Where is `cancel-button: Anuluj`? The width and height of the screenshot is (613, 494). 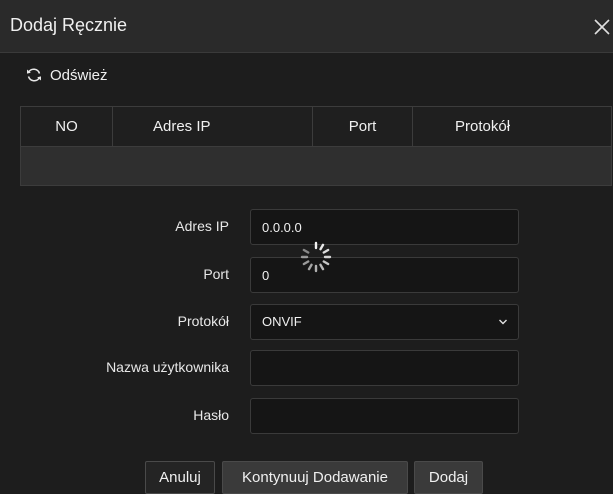 cancel-button: Anuluj is located at coordinates (180, 477).